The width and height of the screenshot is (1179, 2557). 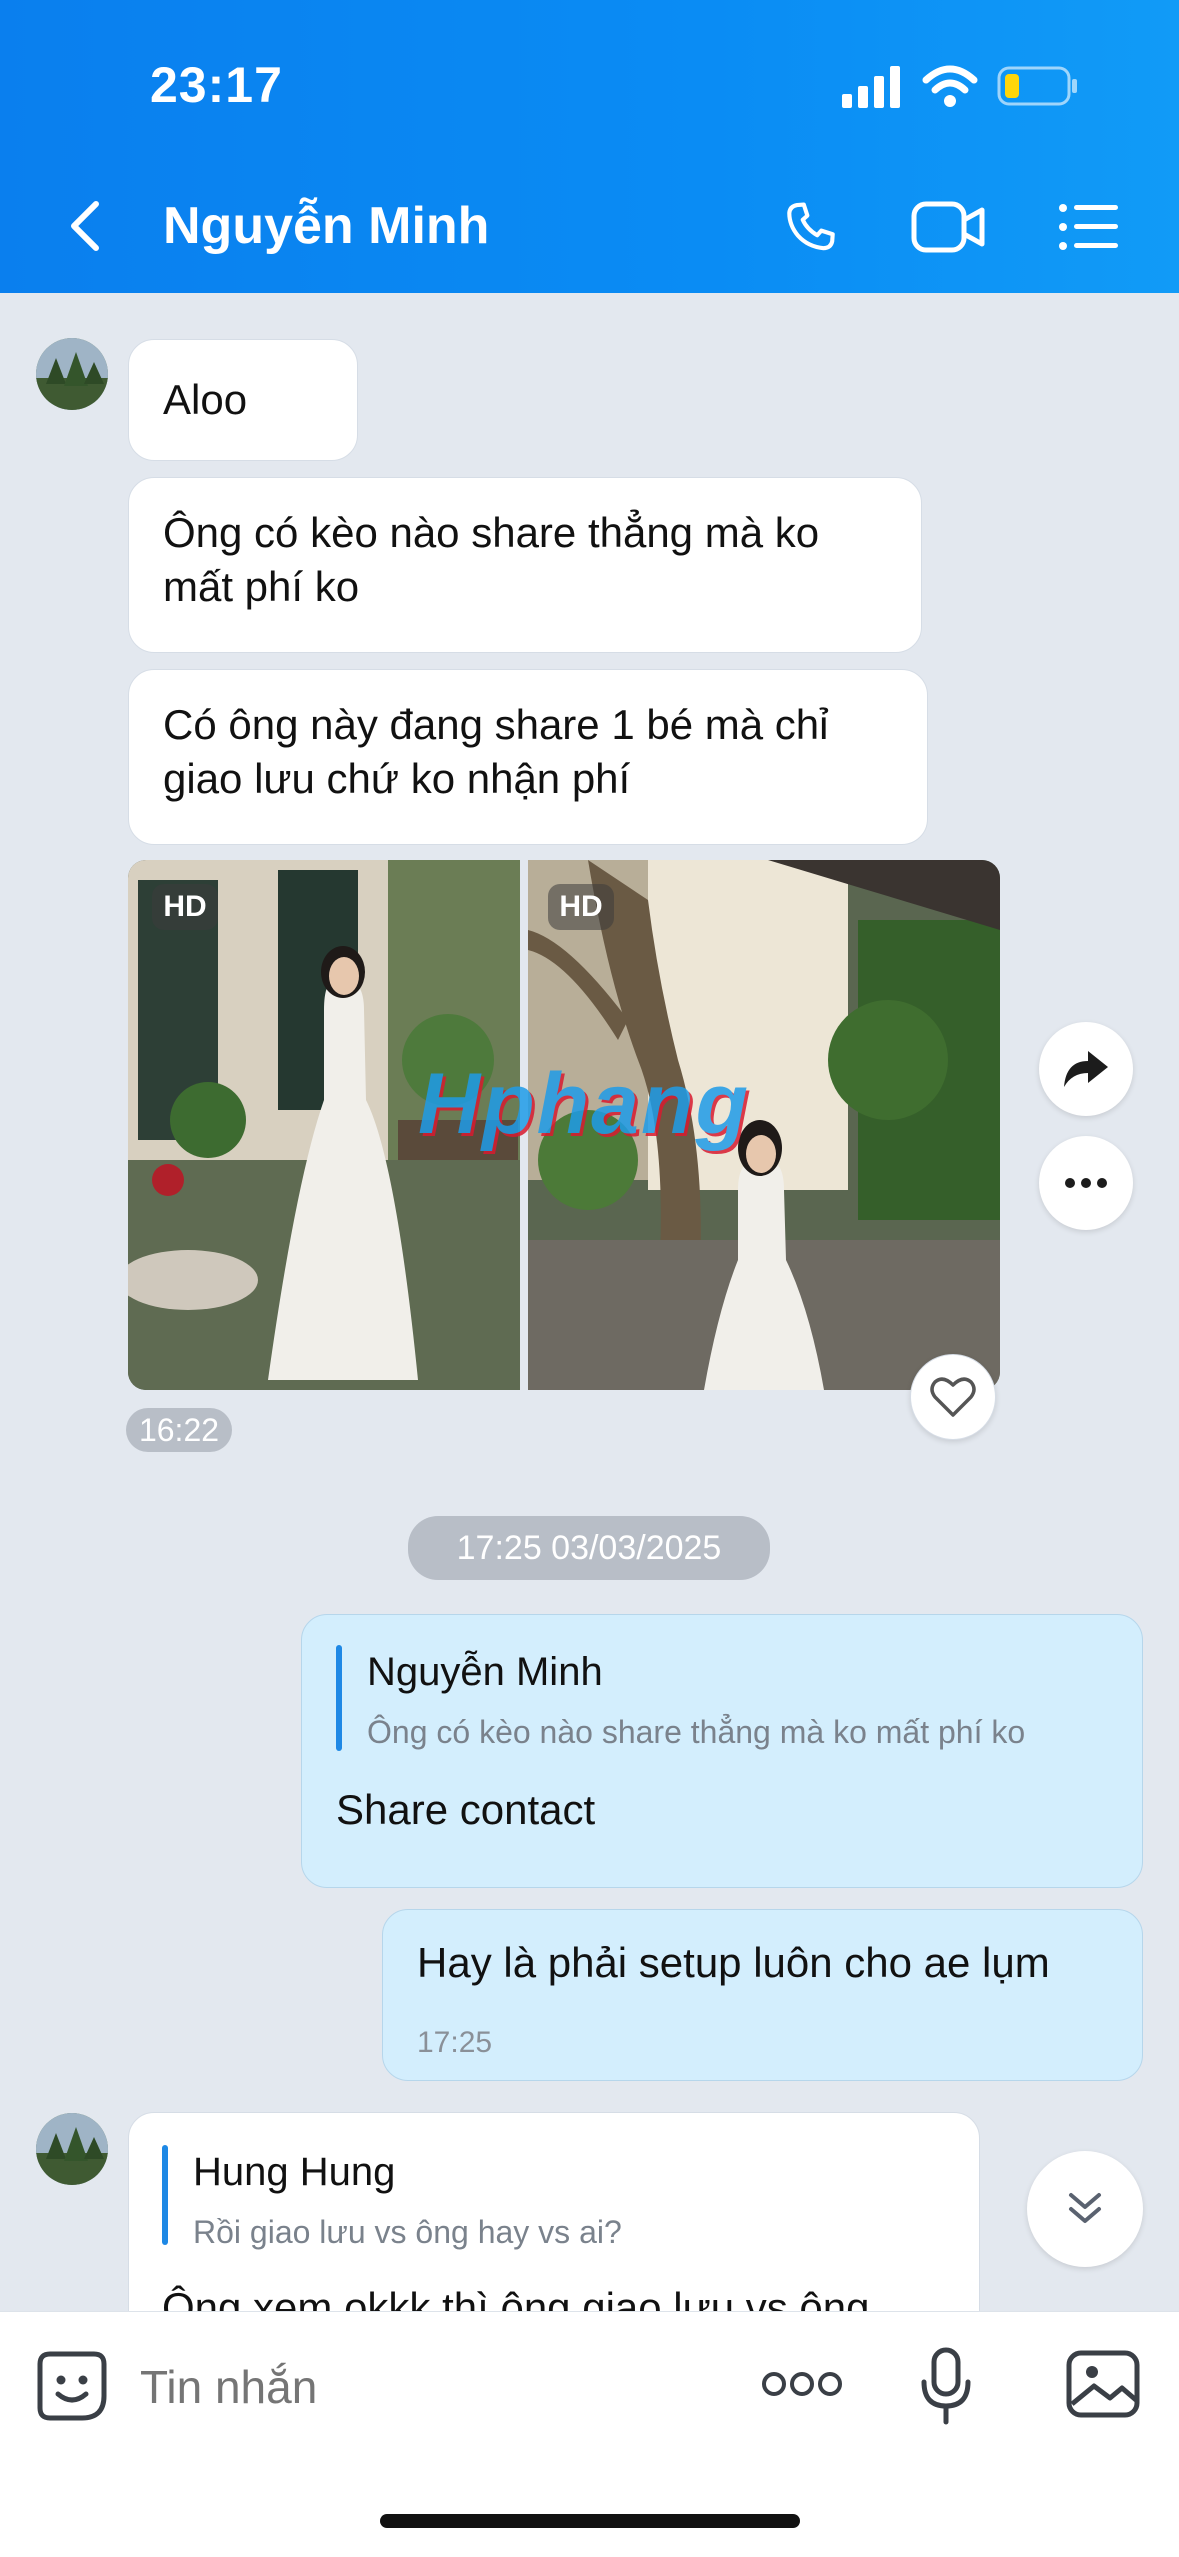 What do you see at coordinates (261, 586) in the screenshot?
I see `message-text: mất phí ko` at bounding box center [261, 586].